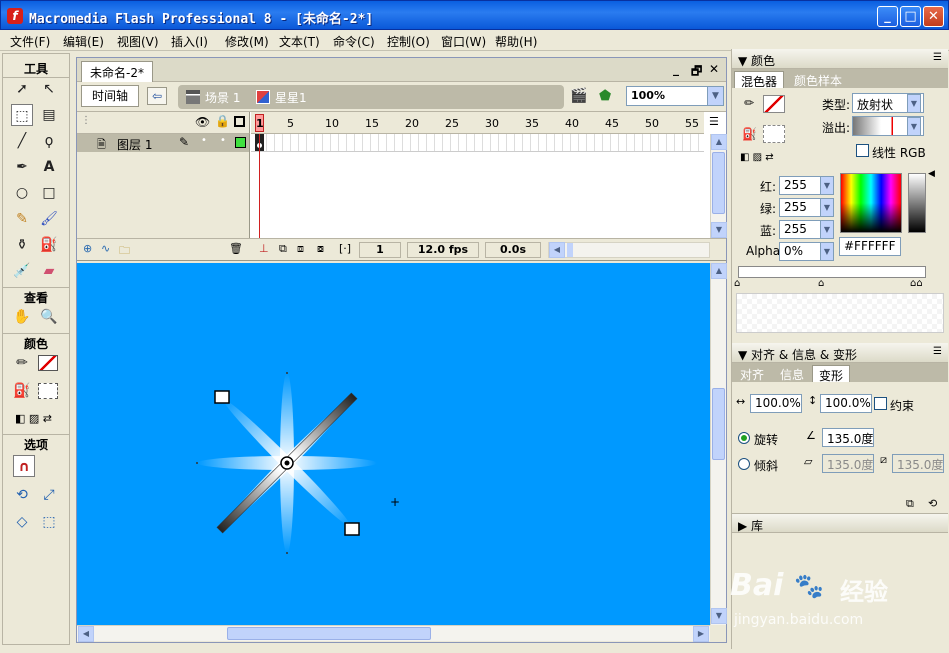  What do you see at coordinates (87, 248) in the screenshot?
I see `add-layer-icon: ⊕` at bounding box center [87, 248].